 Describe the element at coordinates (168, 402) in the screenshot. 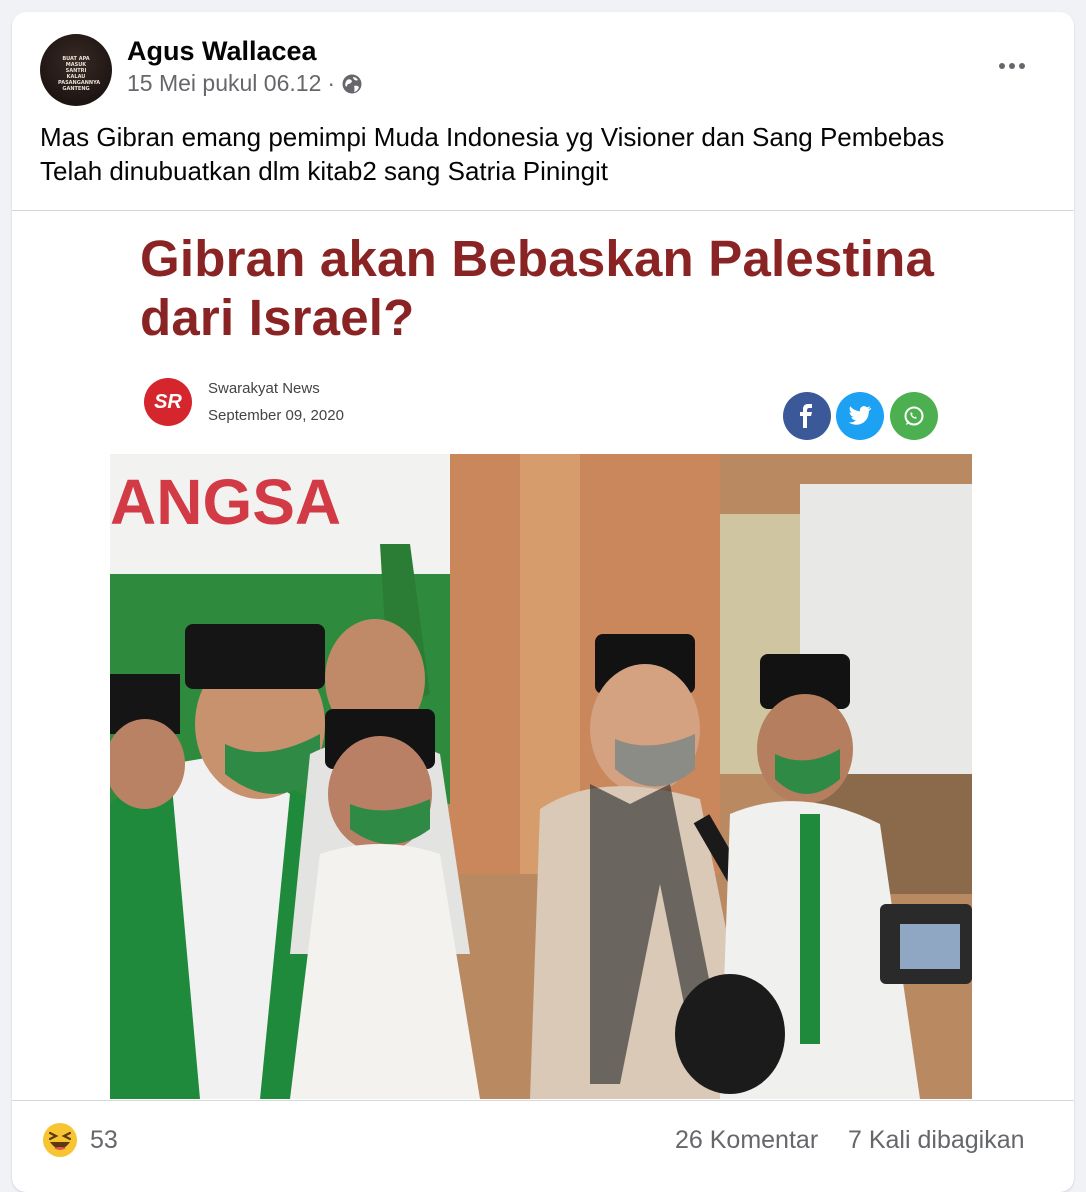

I see `source-logo: SR` at that location.